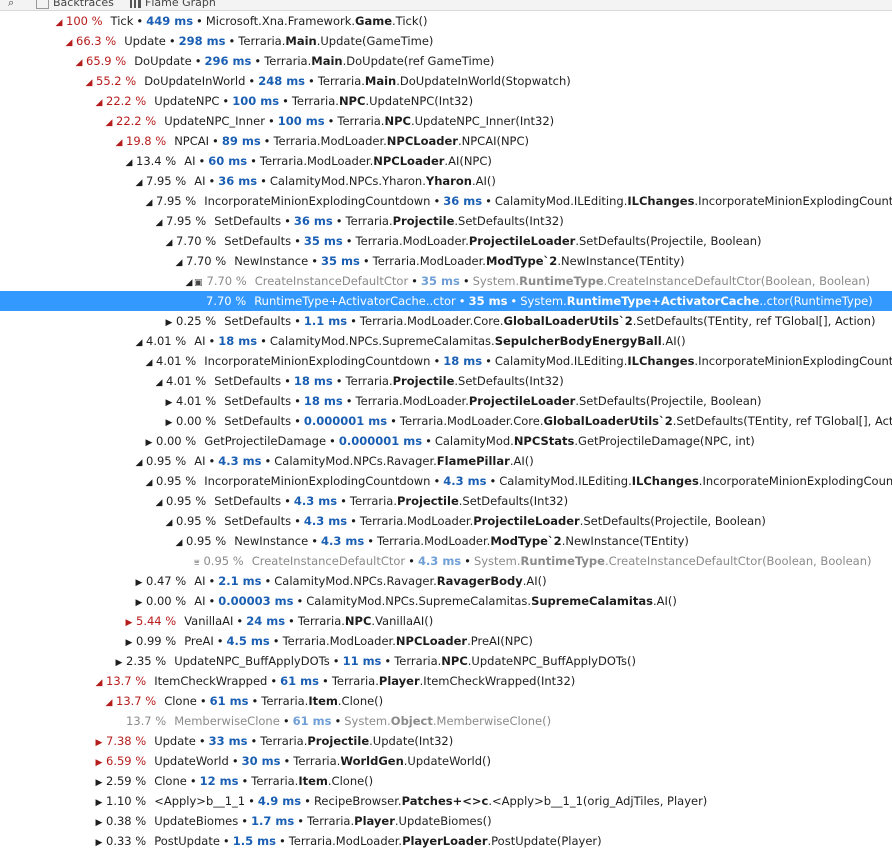  Describe the element at coordinates (446, 701) in the screenshot. I see `call-tree-row: ◢ 13.7 % Clone • 61 ms • Terraria.Item.Clone()` at that location.